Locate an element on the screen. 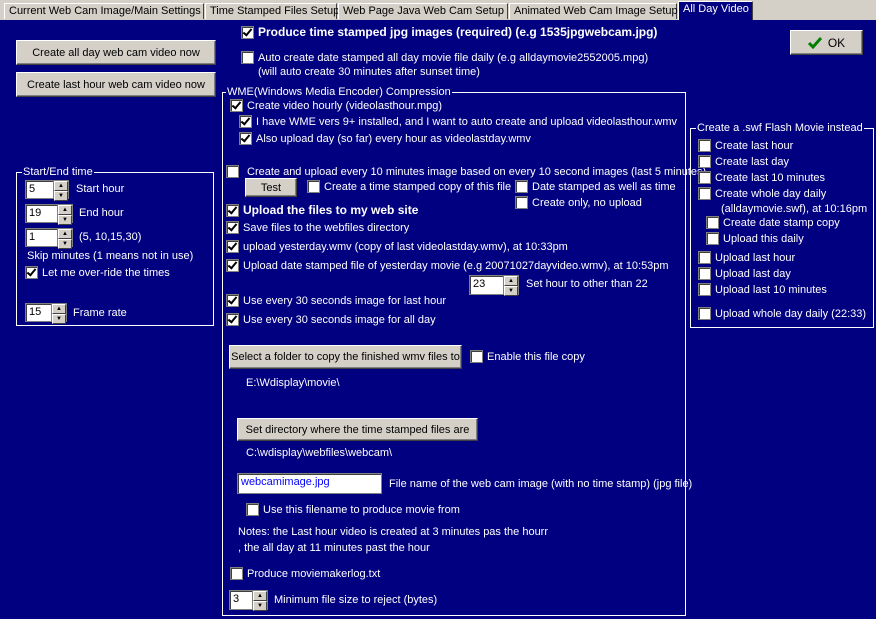 This screenshot has height=619, width=876. time-stamped-copy-checkbox: Create a time stamped copy of this file is located at coordinates (409, 186).